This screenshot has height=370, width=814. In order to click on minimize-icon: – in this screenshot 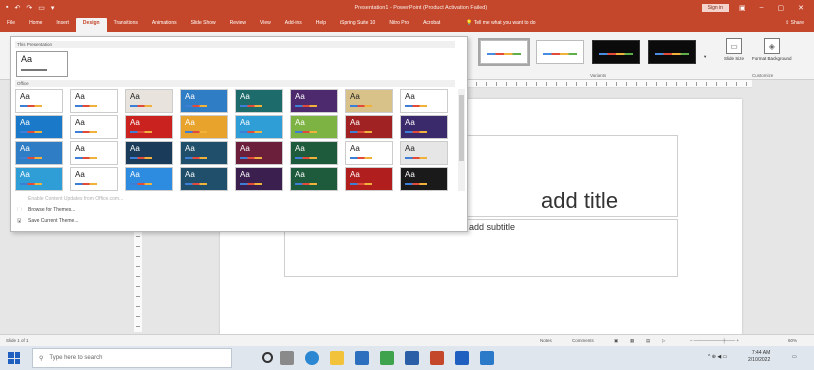, I will do `click(762, 8)`.